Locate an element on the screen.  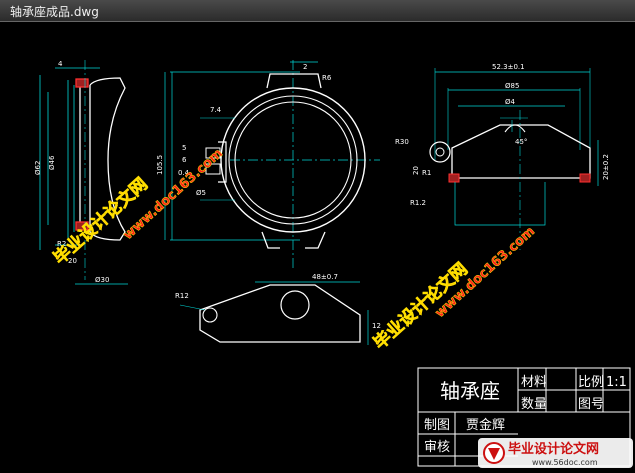
titleblock-qty-label: 数量 is located at coordinates (534, 404).